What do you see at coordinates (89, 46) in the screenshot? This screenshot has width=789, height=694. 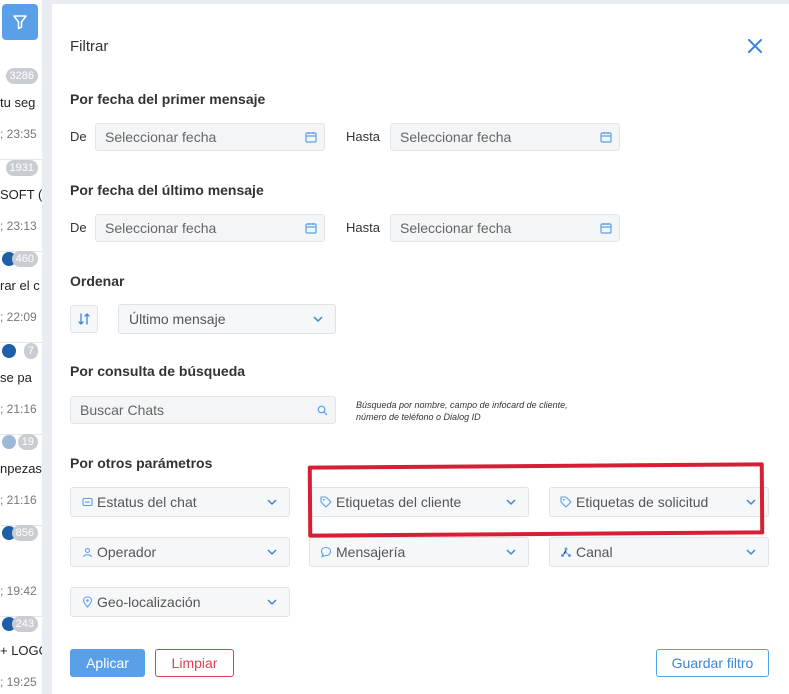 I see `modal-title: Filtrar` at bounding box center [89, 46].